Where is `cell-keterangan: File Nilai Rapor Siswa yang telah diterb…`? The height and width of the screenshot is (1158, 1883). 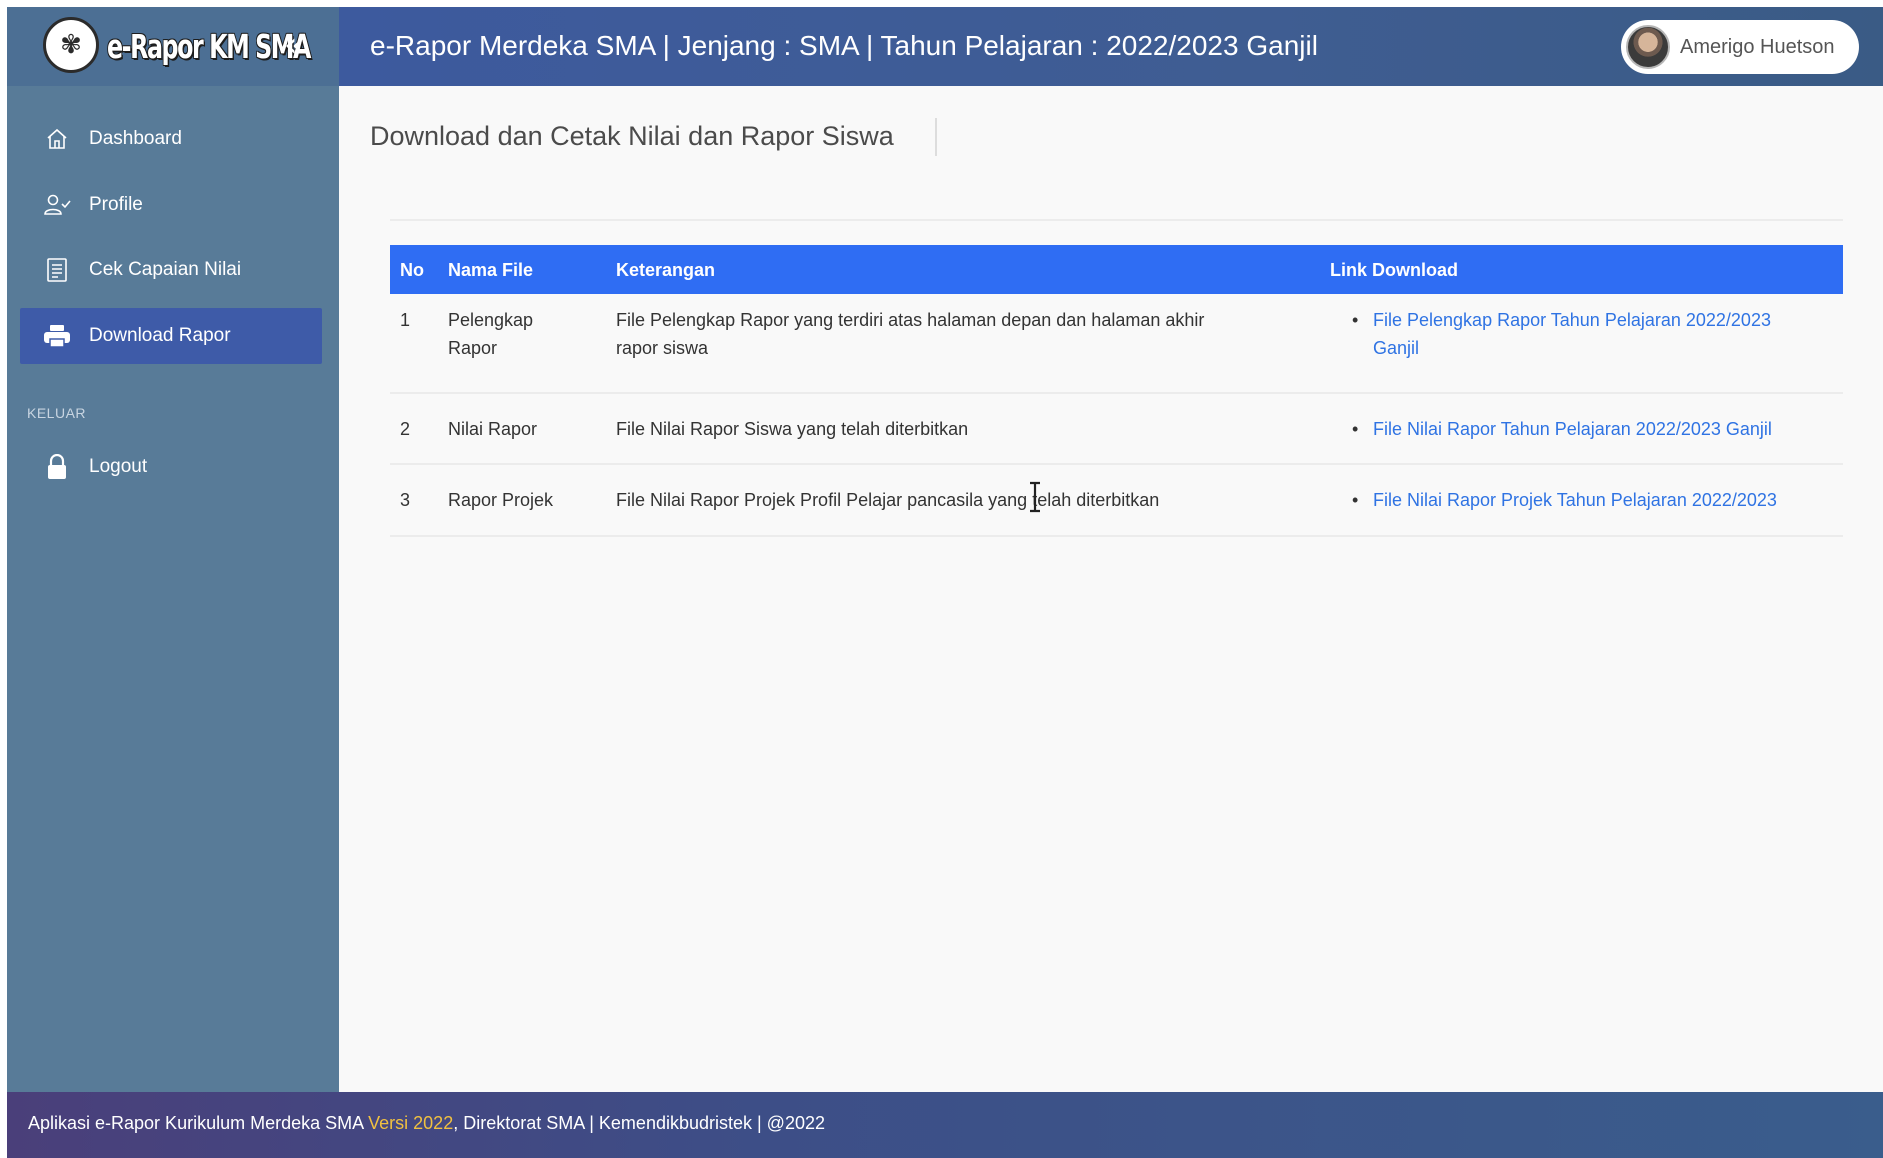 cell-keterangan: File Nilai Rapor Siswa yang telah diterb… is located at coordinates (792, 429).